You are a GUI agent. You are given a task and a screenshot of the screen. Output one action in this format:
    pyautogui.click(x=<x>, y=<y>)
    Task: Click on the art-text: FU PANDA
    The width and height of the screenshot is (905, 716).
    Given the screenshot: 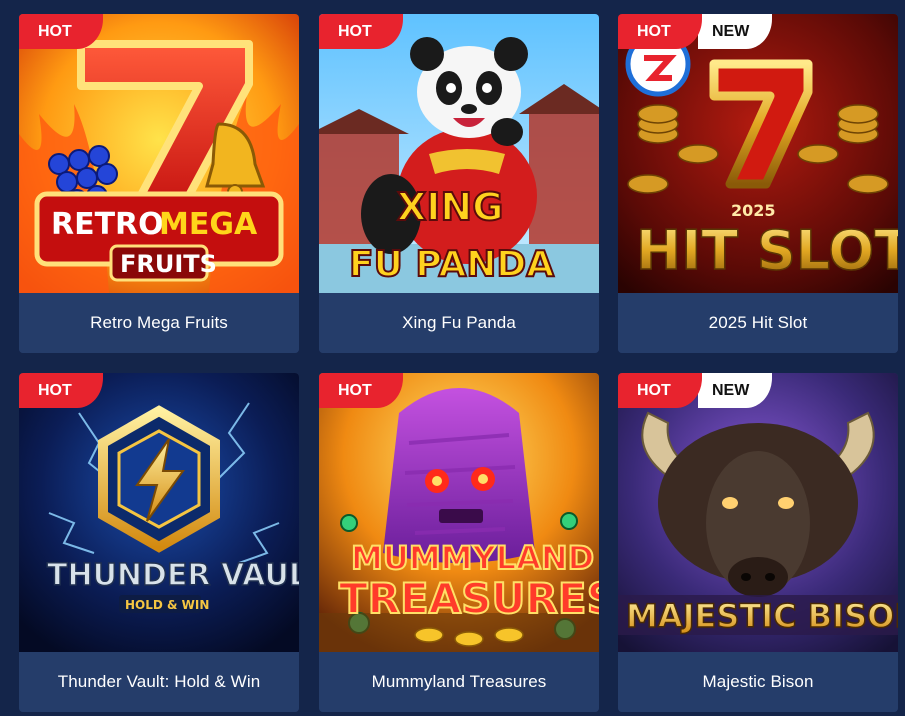 What is the action you would take?
    pyautogui.click(x=451, y=264)
    